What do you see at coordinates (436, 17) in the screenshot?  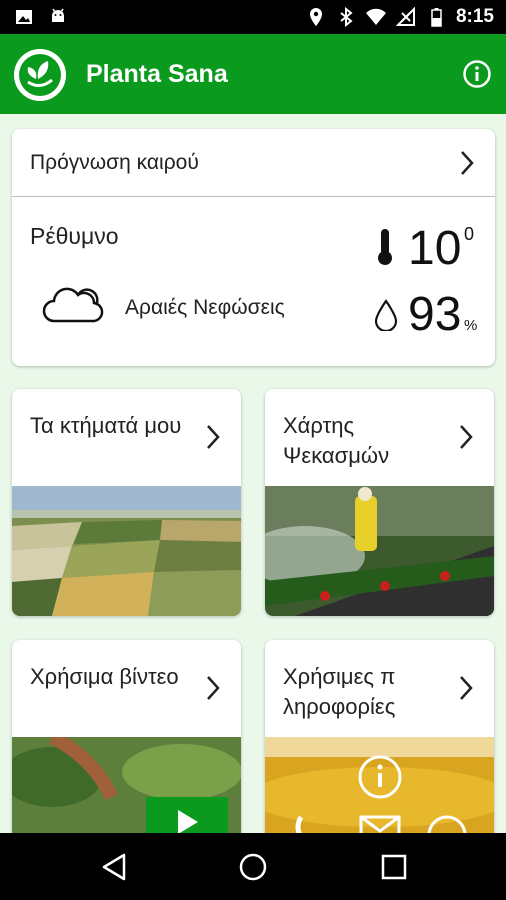 I see `battery-icon` at bounding box center [436, 17].